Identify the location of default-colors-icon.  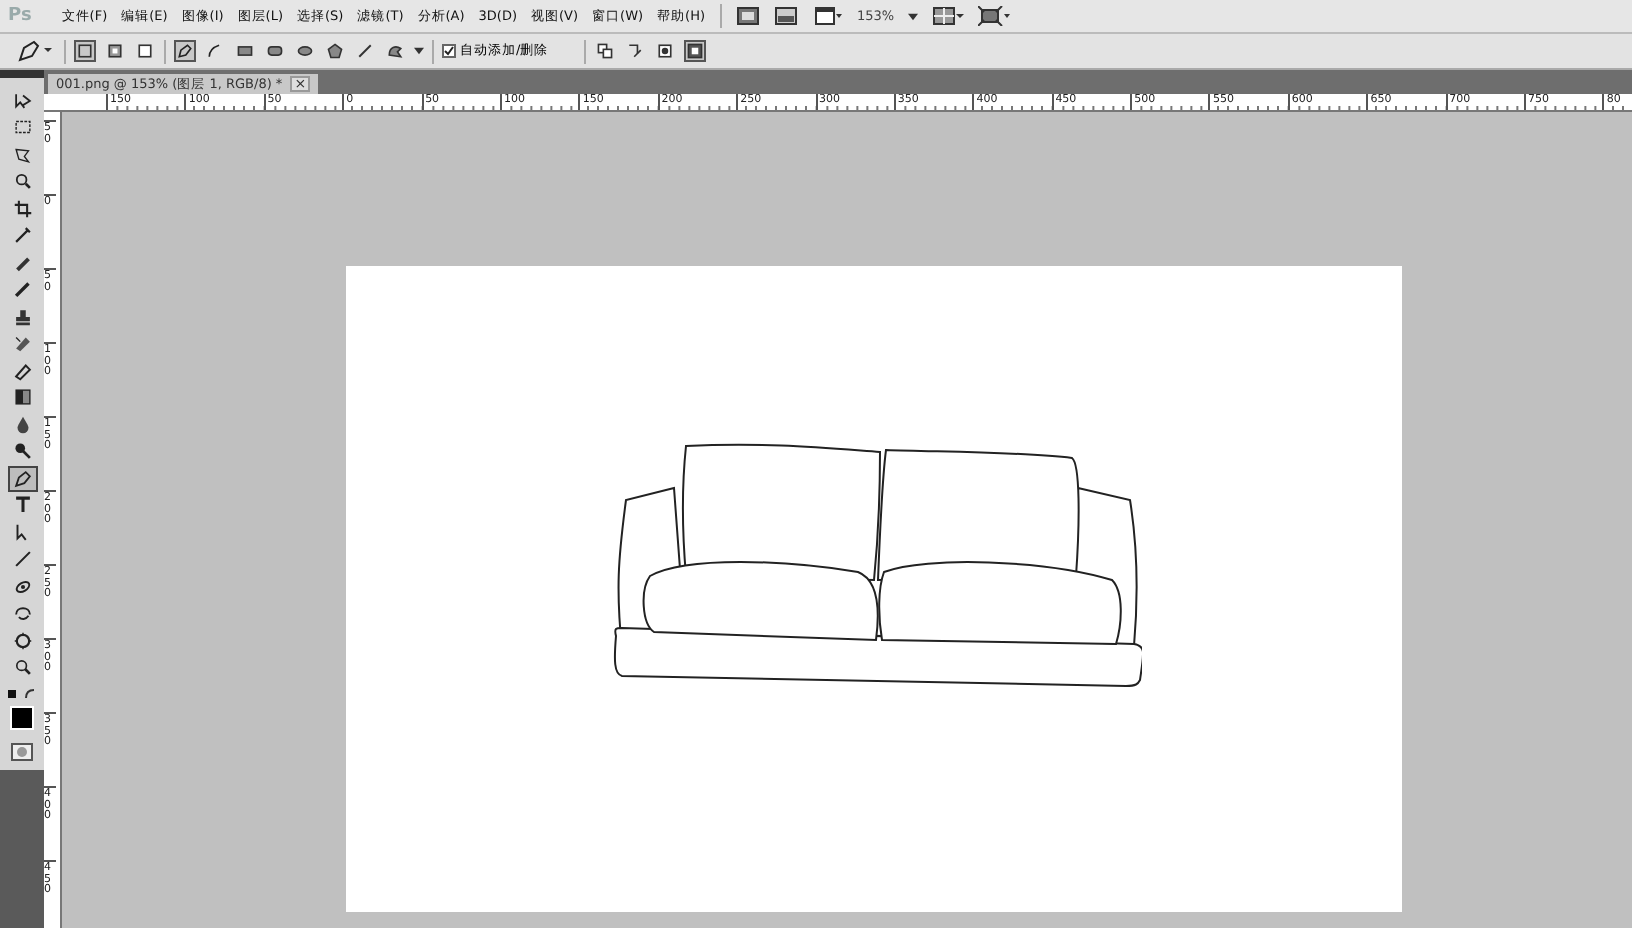
(22, 694).